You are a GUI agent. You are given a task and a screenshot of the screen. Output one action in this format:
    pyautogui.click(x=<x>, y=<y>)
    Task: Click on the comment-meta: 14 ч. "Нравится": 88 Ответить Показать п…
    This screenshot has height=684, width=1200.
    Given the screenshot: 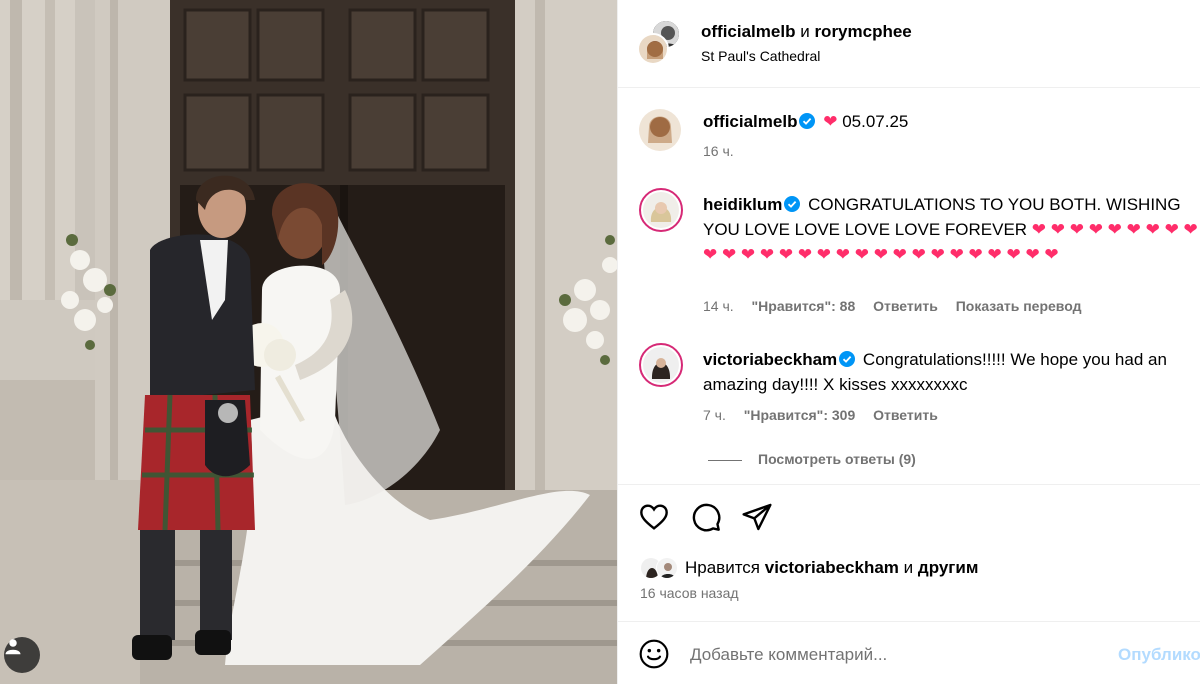 What is the action you would take?
    pyautogui.click(x=899, y=306)
    